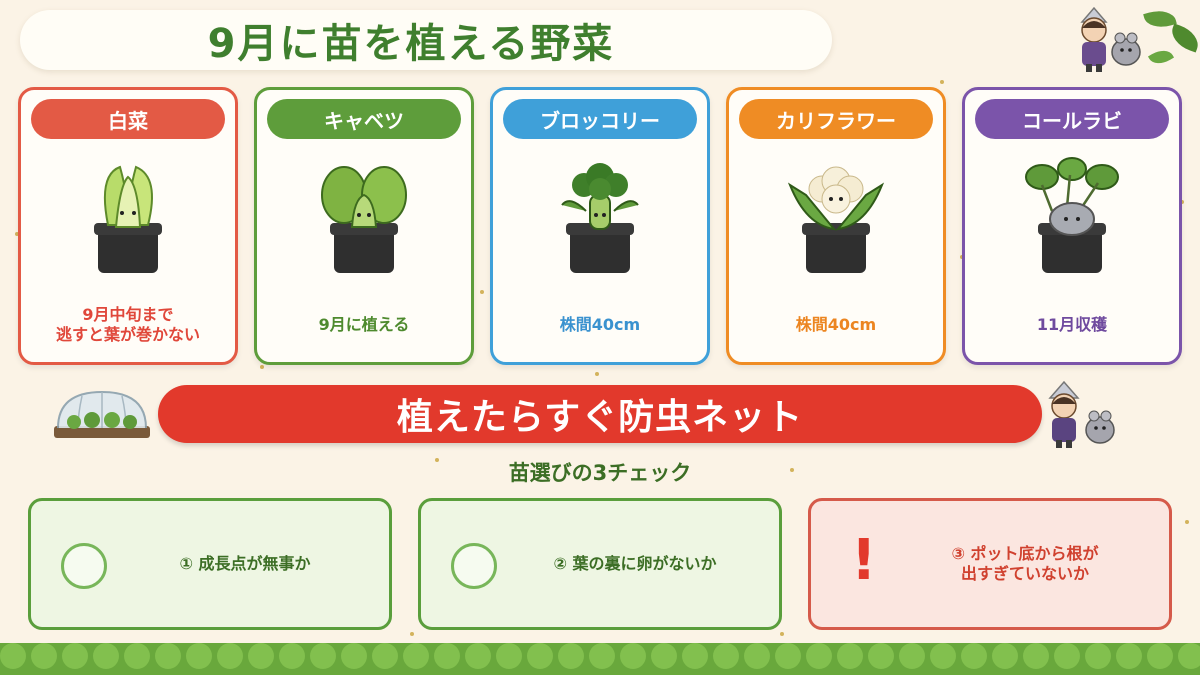 This screenshot has height=675, width=1200. I want to click on check-text: ② 葉の裏に卵がないか, so click(635, 564).